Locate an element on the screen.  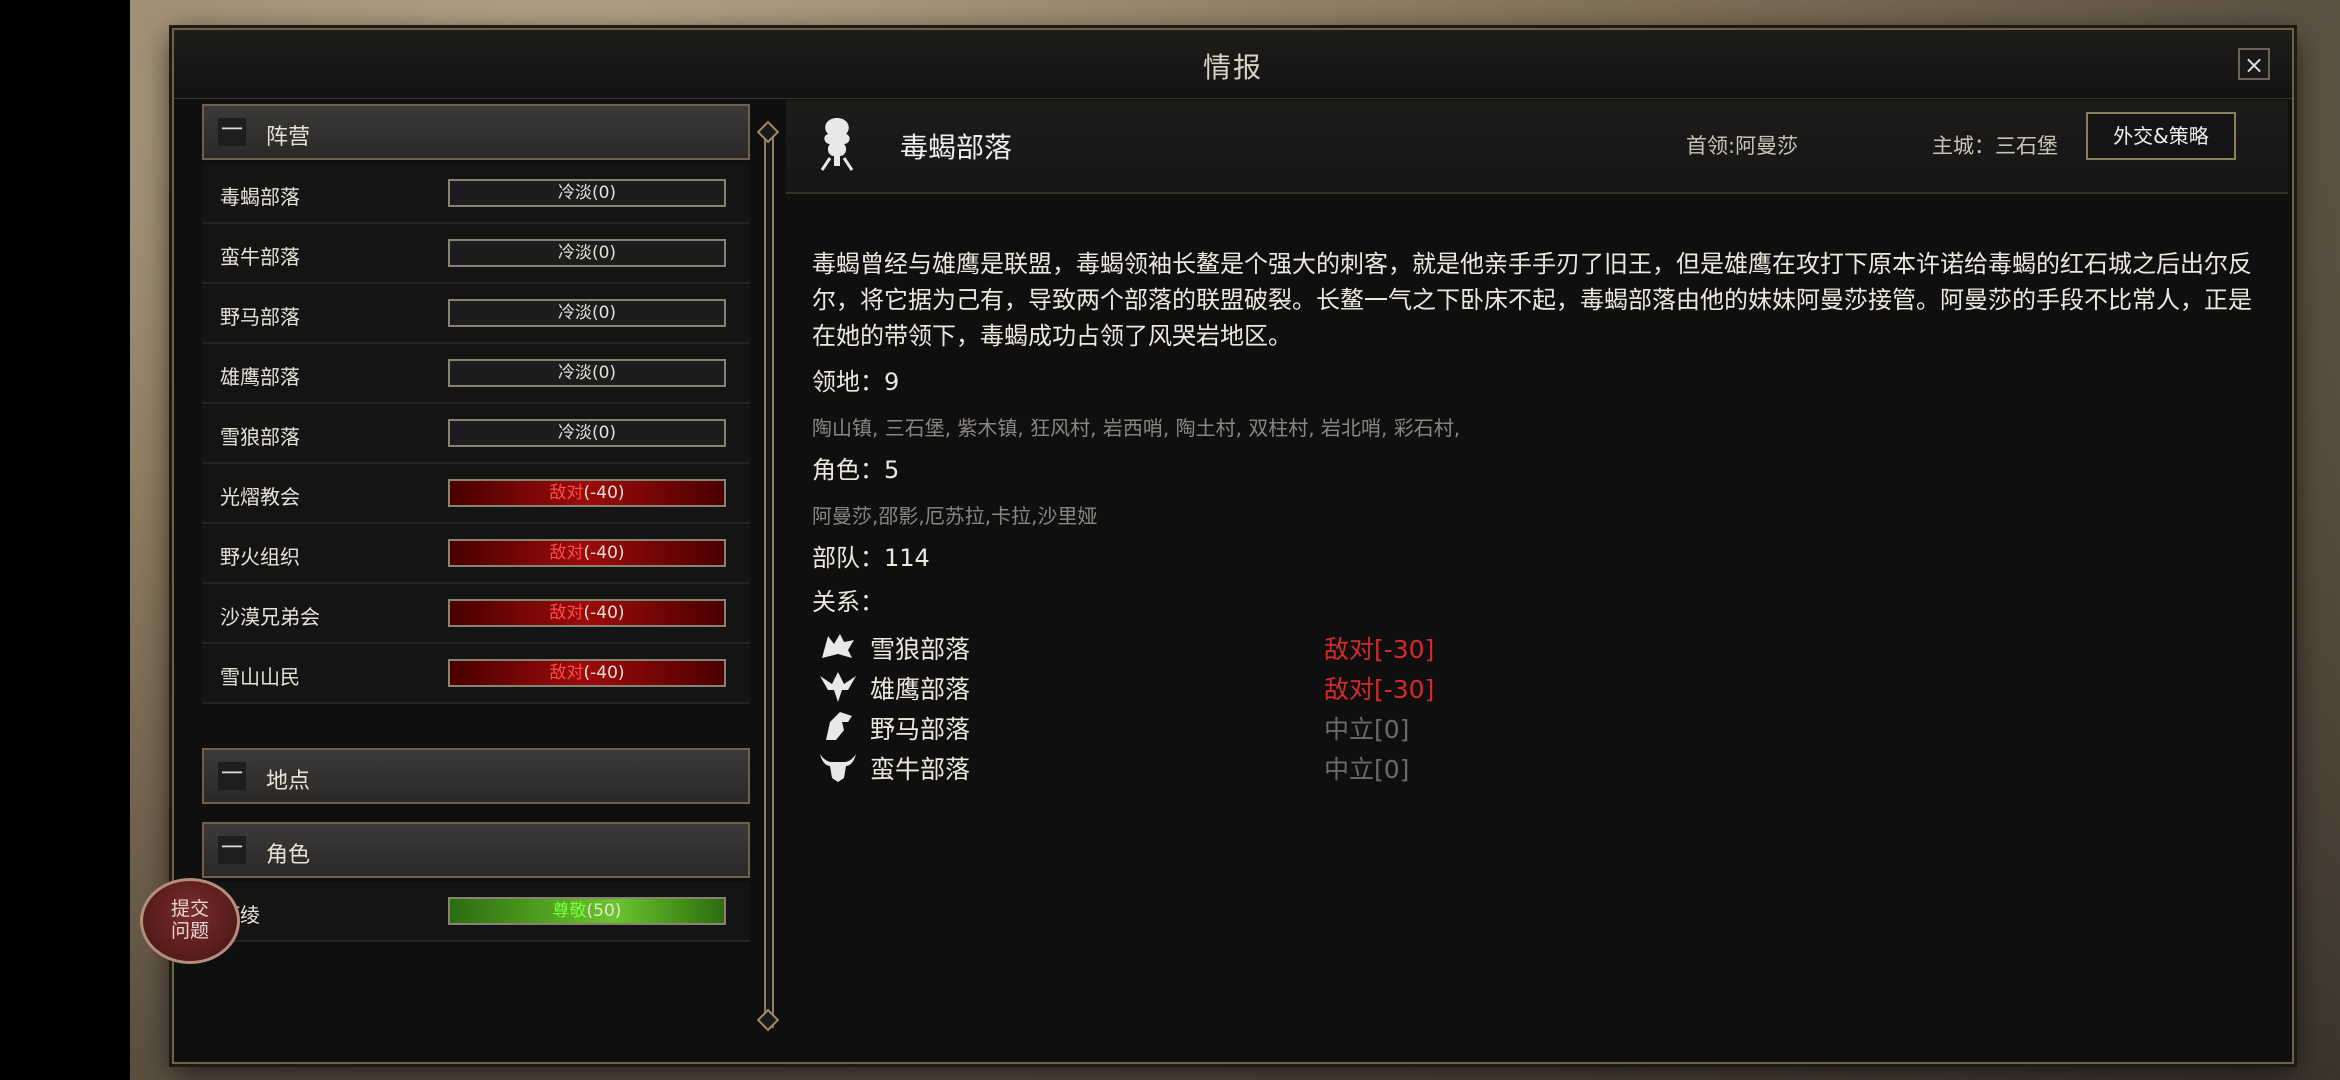
faction-name: 野马部落 is located at coordinates (260, 317).